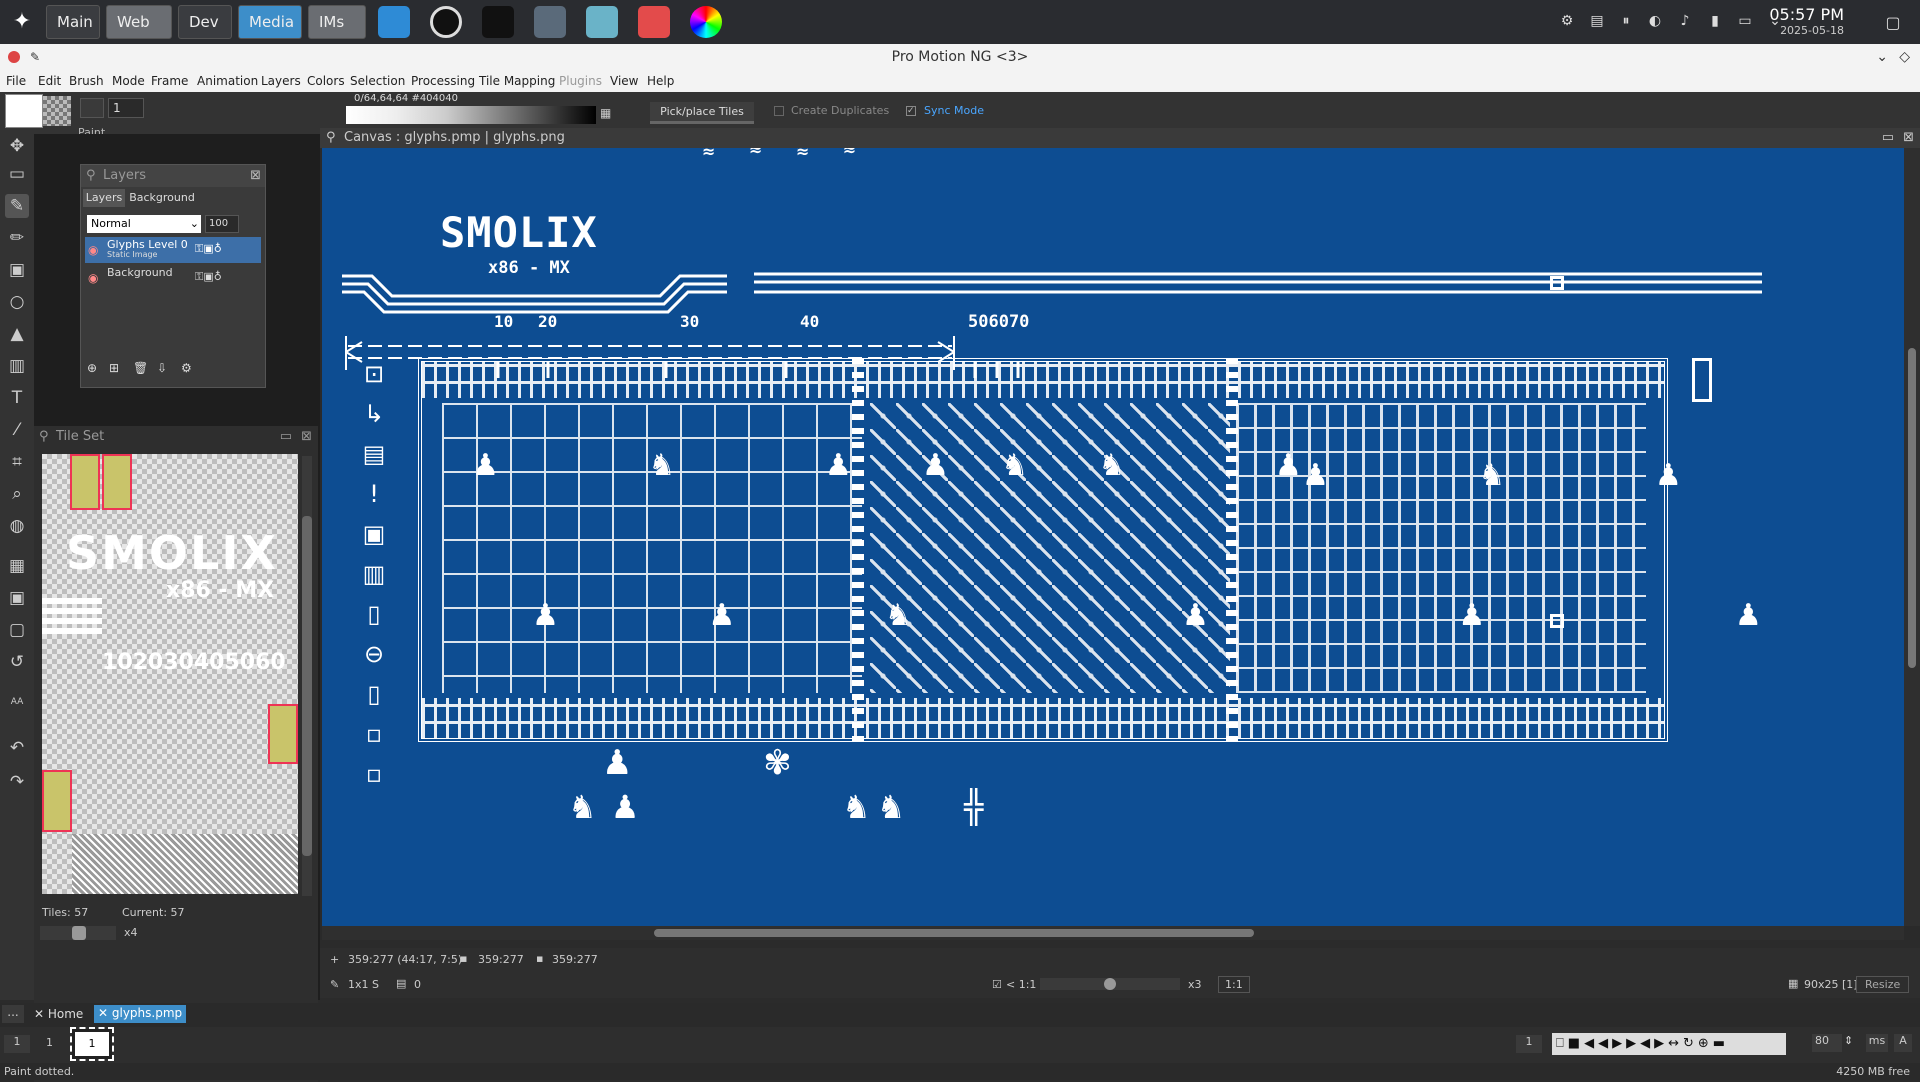  Describe the element at coordinates (222, 224) in the screenshot. I see `opacity-field: 100` at that location.